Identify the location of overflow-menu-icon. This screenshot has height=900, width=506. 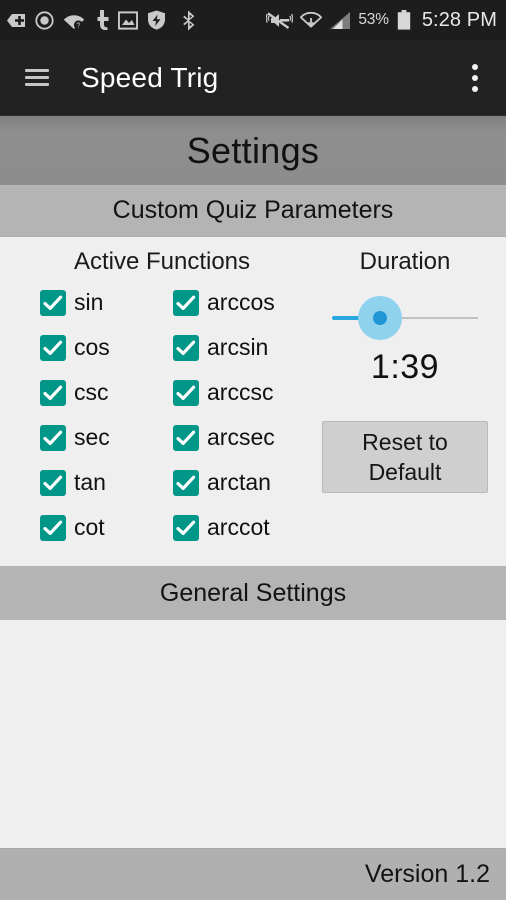
(475, 78).